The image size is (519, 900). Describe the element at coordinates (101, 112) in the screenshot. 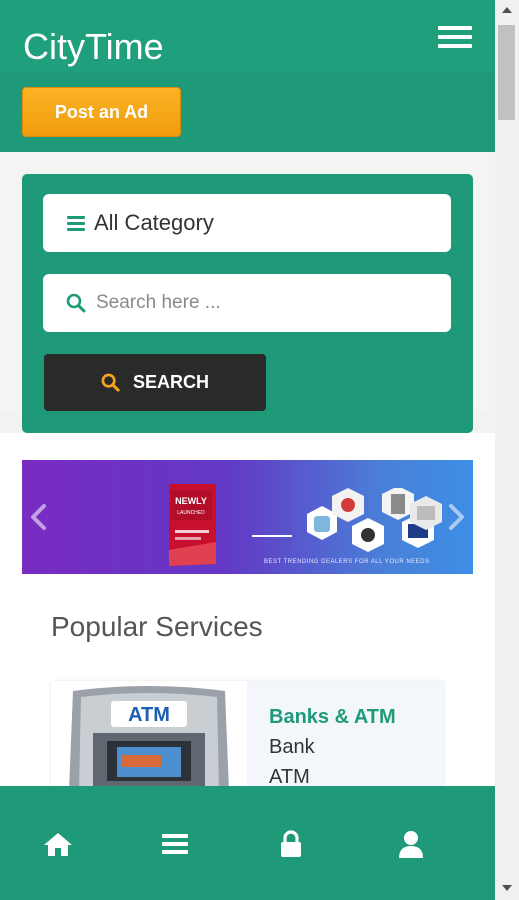

I see `post-ad-button: Post an Ad` at that location.